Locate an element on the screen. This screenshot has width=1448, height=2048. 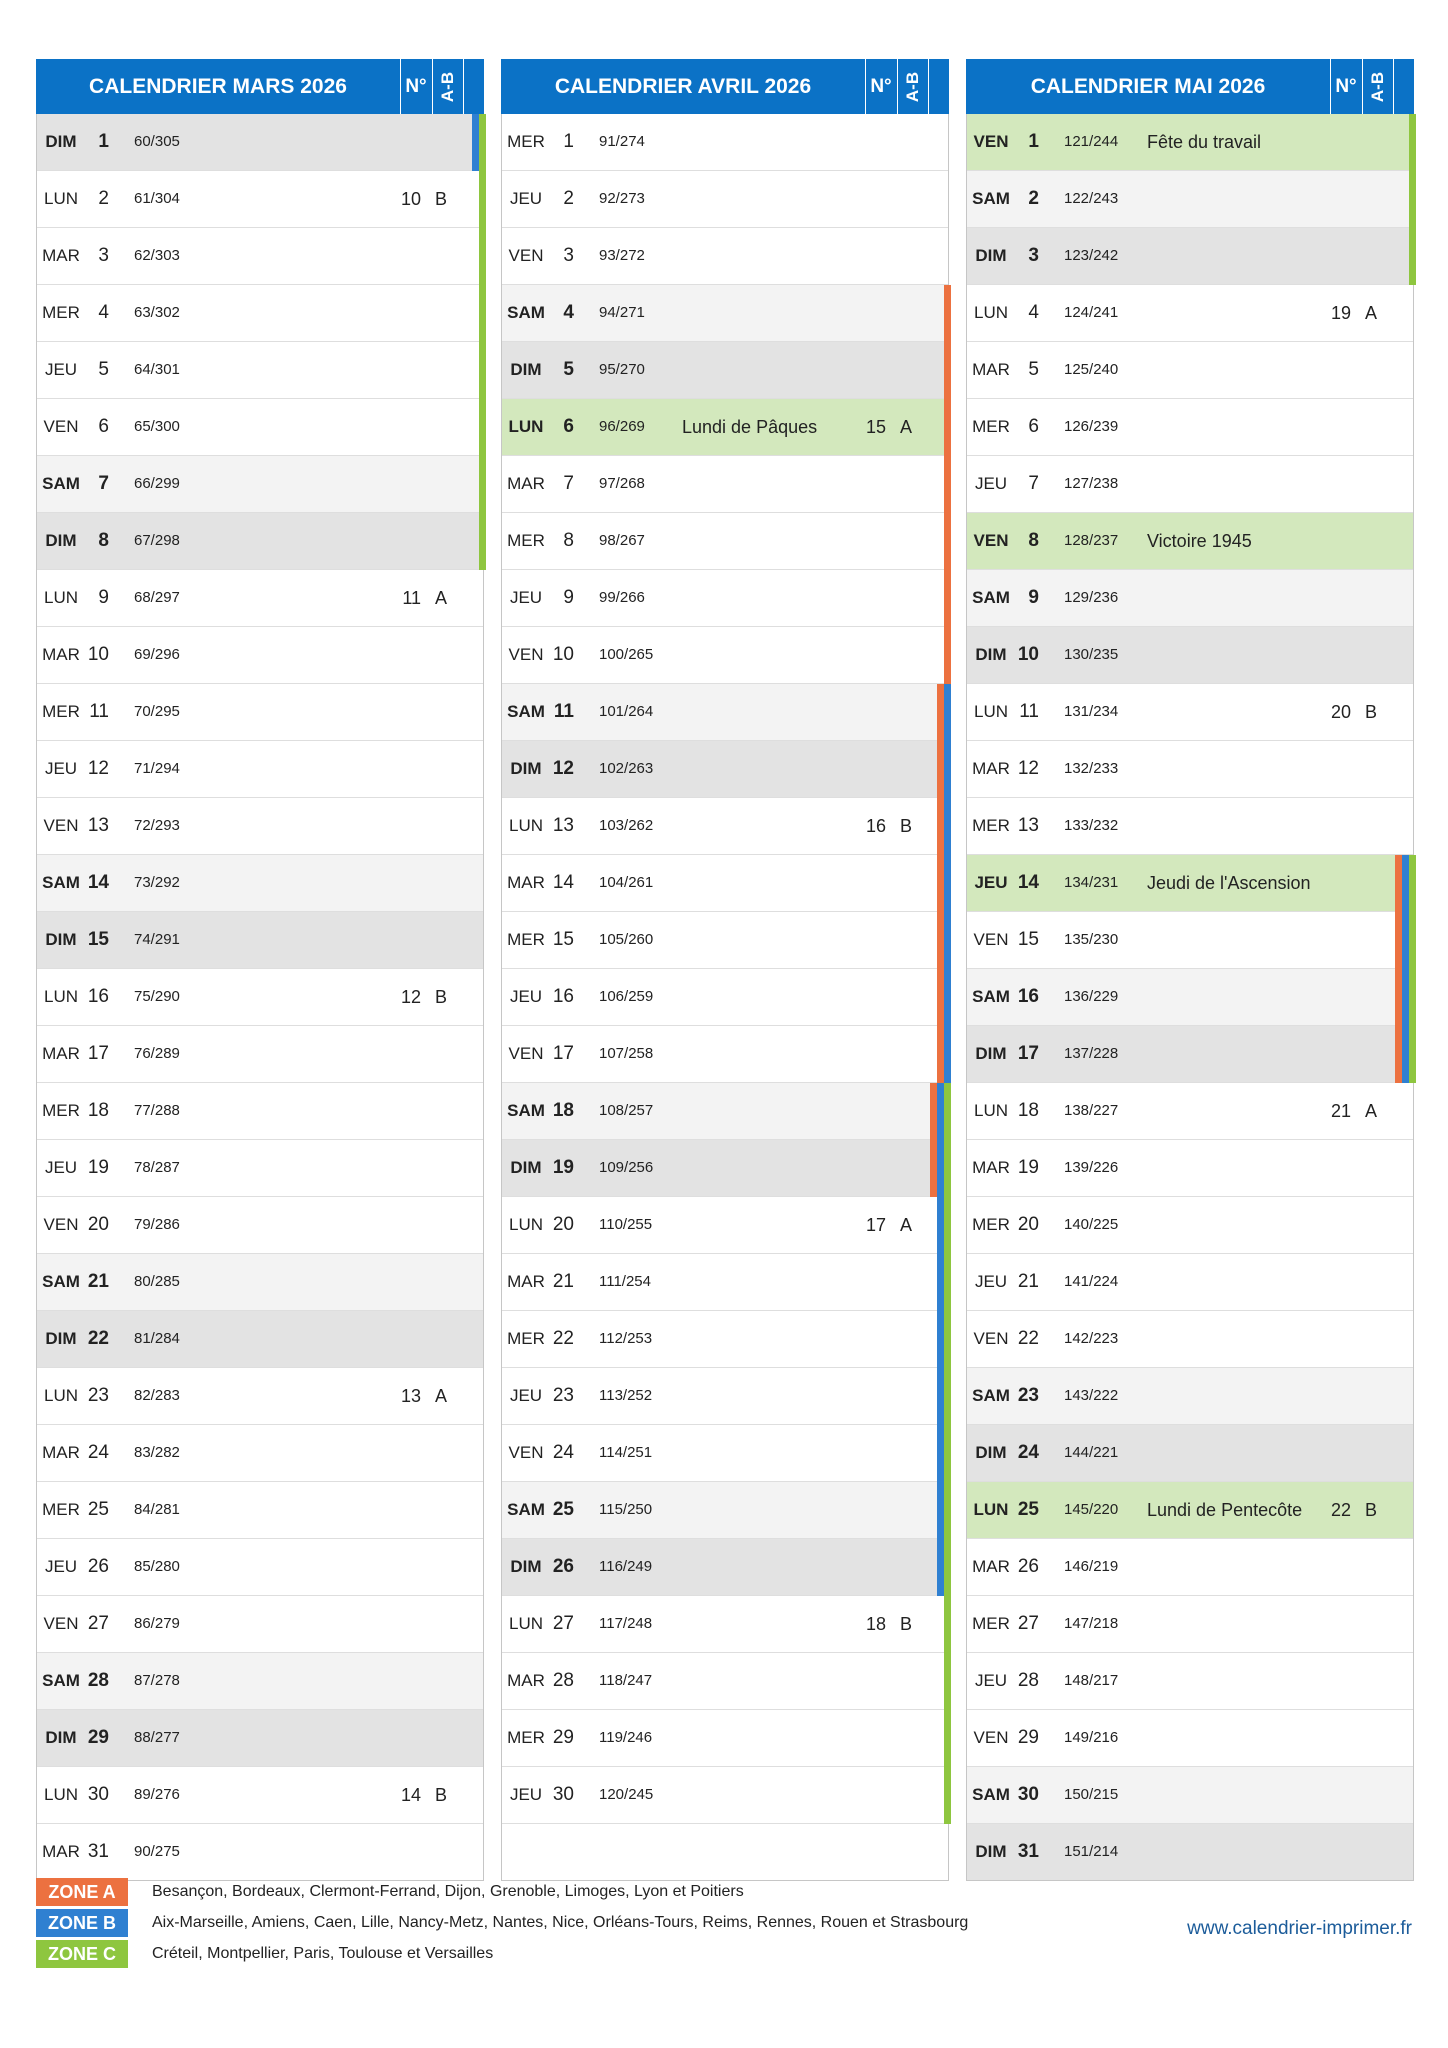
holiday-label: Jeudi de l'Ascension is located at coordinates (1229, 883).